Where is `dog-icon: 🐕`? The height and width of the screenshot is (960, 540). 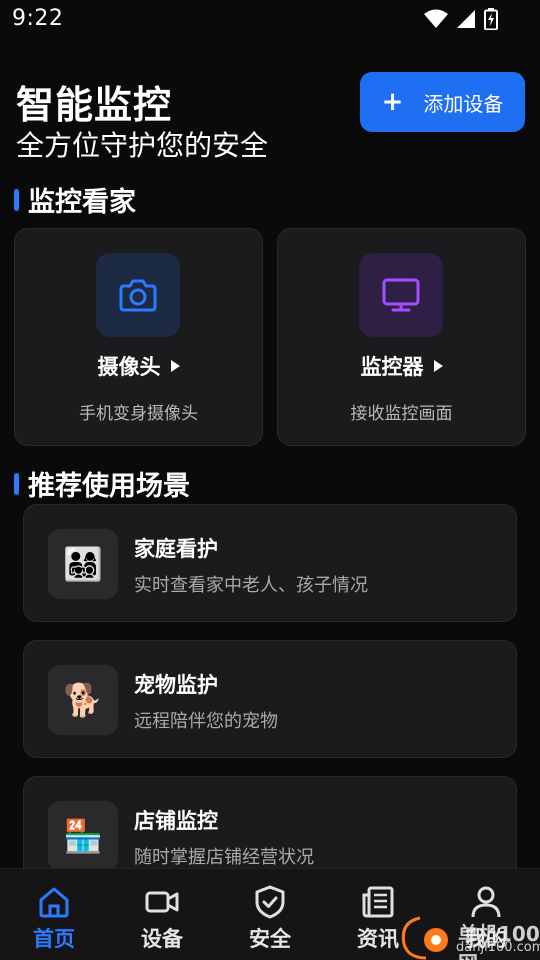
dog-icon: 🐕 is located at coordinates (83, 700).